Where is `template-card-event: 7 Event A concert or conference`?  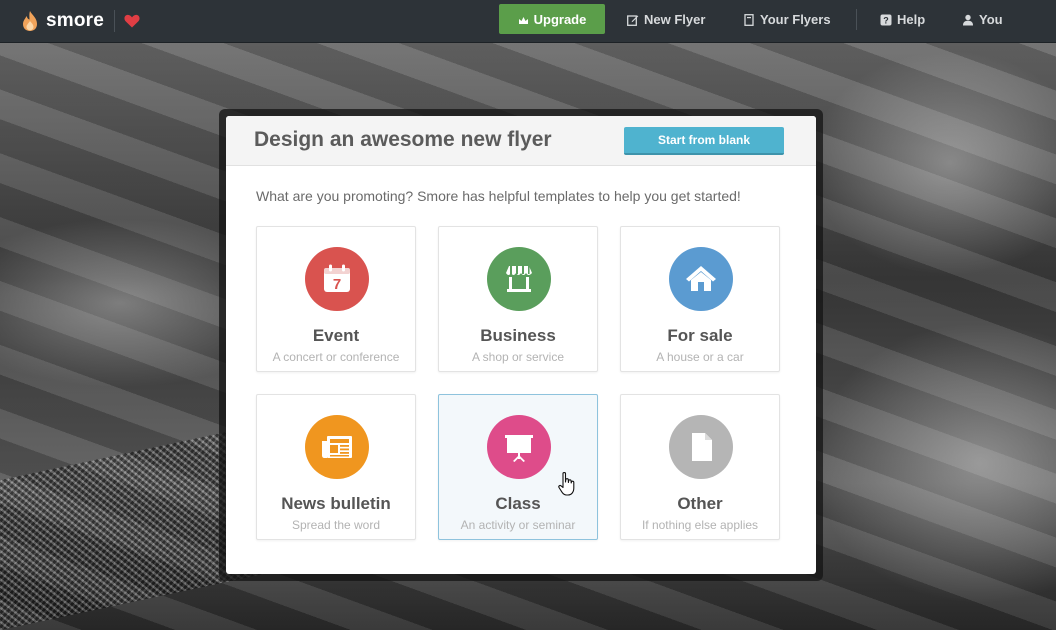
template-card-event: 7 Event A concert or conference is located at coordinates (336, 299).